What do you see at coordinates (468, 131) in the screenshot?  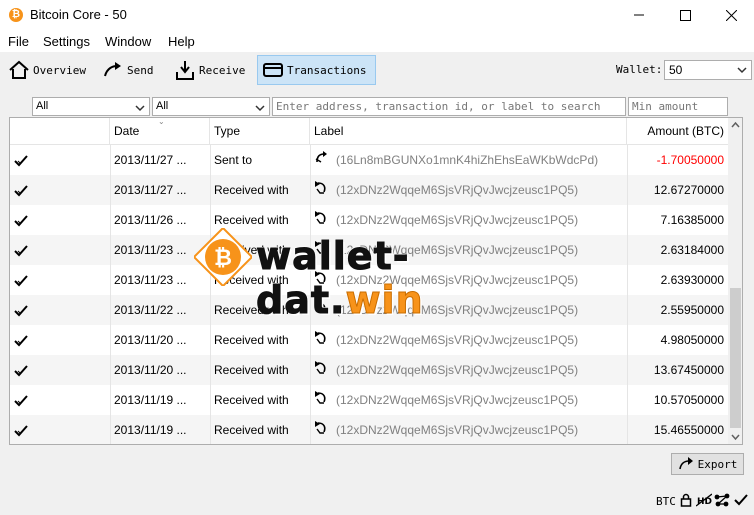 I see `header-label: Label` at bounding box center [468, 131].